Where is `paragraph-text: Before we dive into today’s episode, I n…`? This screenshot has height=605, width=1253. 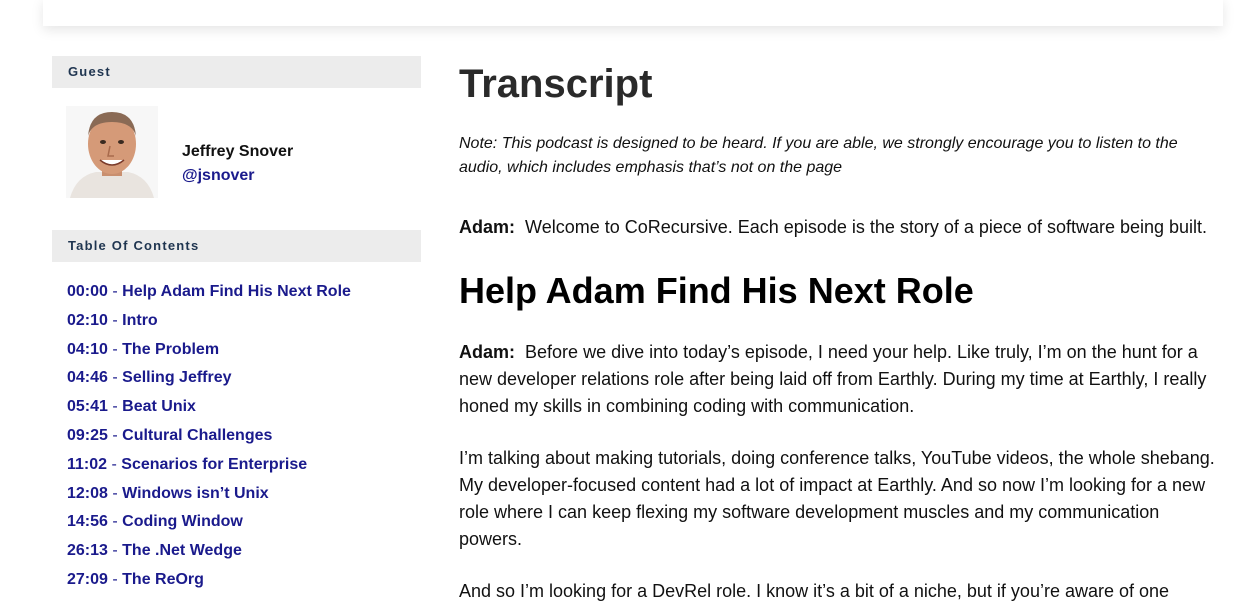
paragraph-text: Before we dive into today’s episode, I n… is located at coordinates (833, 379).